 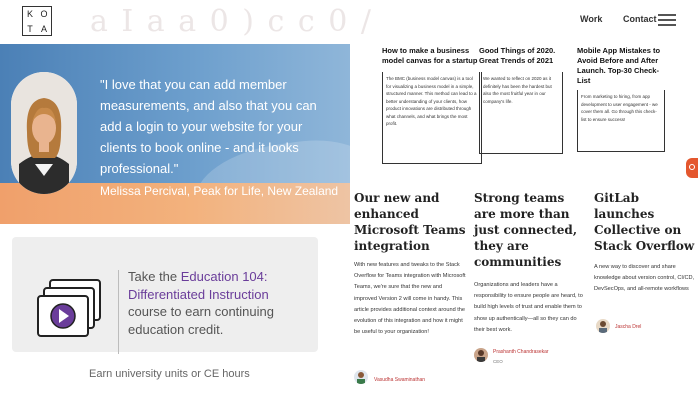 I want to click on education-divider, so click(x=118, y=312).